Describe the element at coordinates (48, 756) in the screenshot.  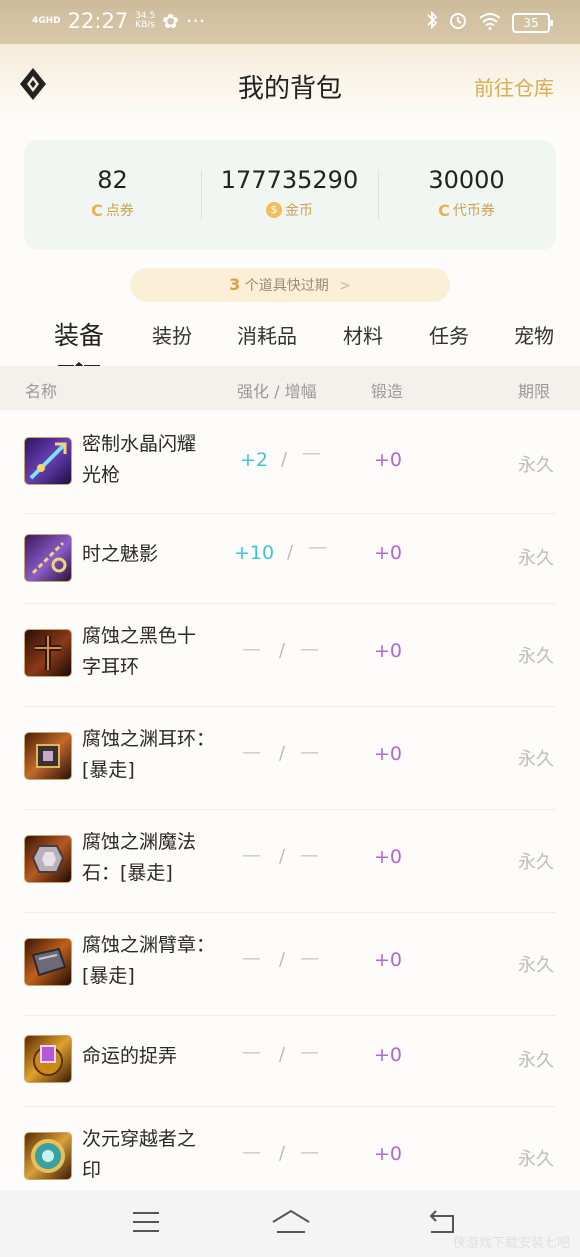
I see `abyss-earring-icon` at that location.